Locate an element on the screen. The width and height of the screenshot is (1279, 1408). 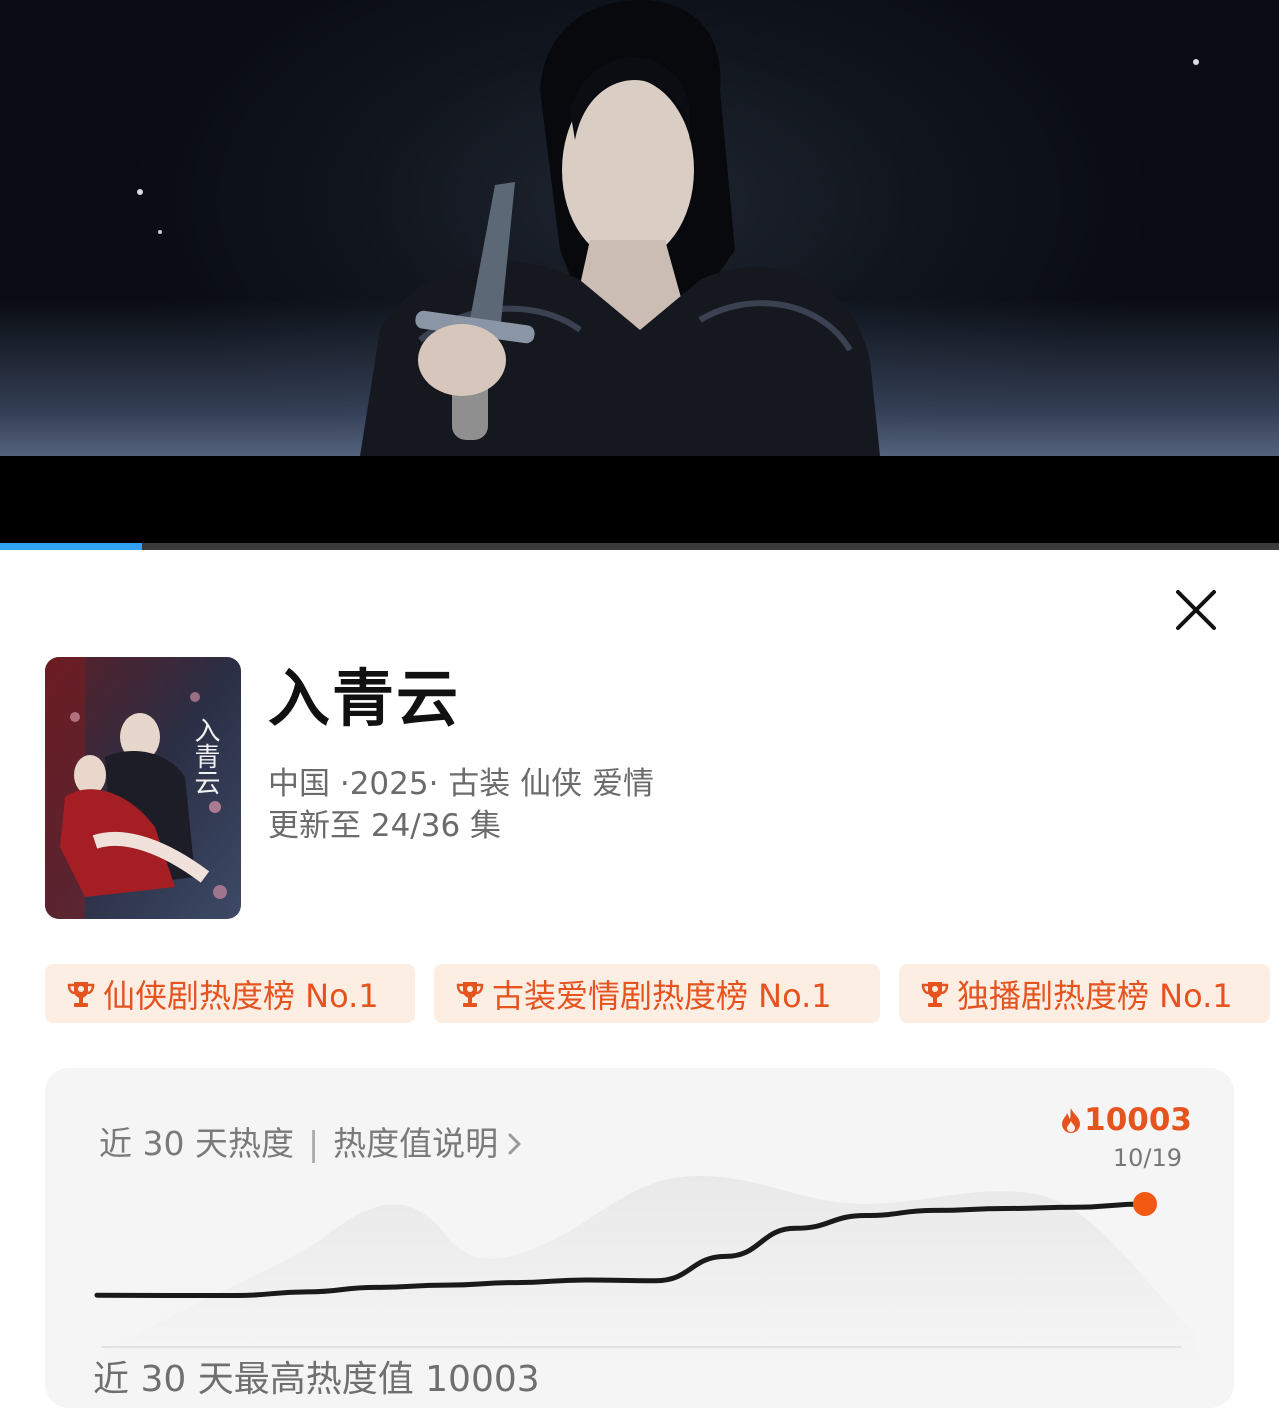
badge-label: 独播剧热度榜 No.1 is located at coordinates (1095, 995).